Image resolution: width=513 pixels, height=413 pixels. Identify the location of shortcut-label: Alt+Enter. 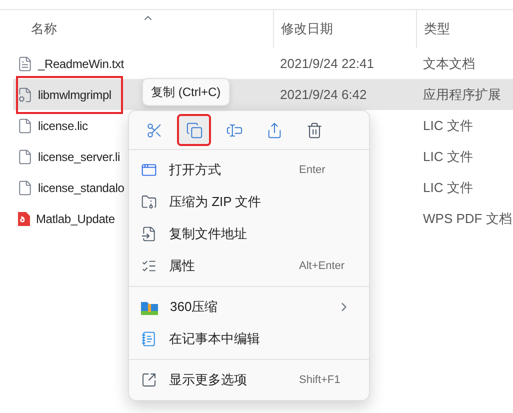
(322, 266).